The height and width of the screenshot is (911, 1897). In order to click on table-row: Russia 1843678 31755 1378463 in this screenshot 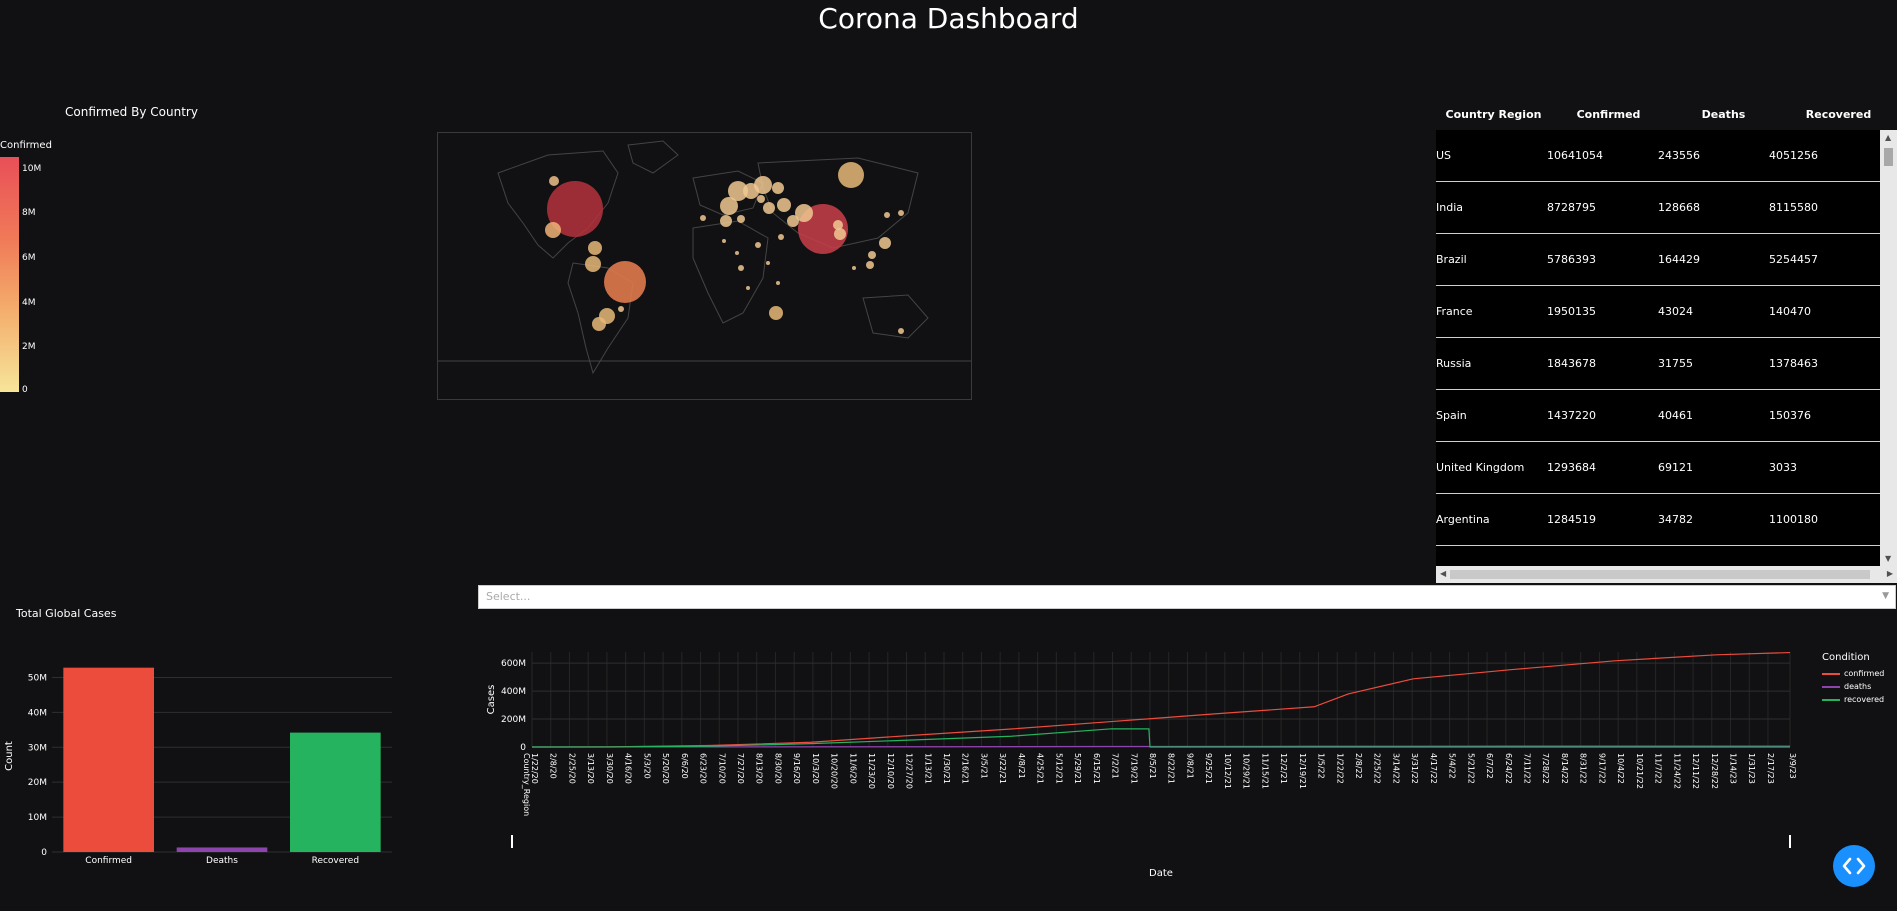, I will do `click(1658, 364)`.